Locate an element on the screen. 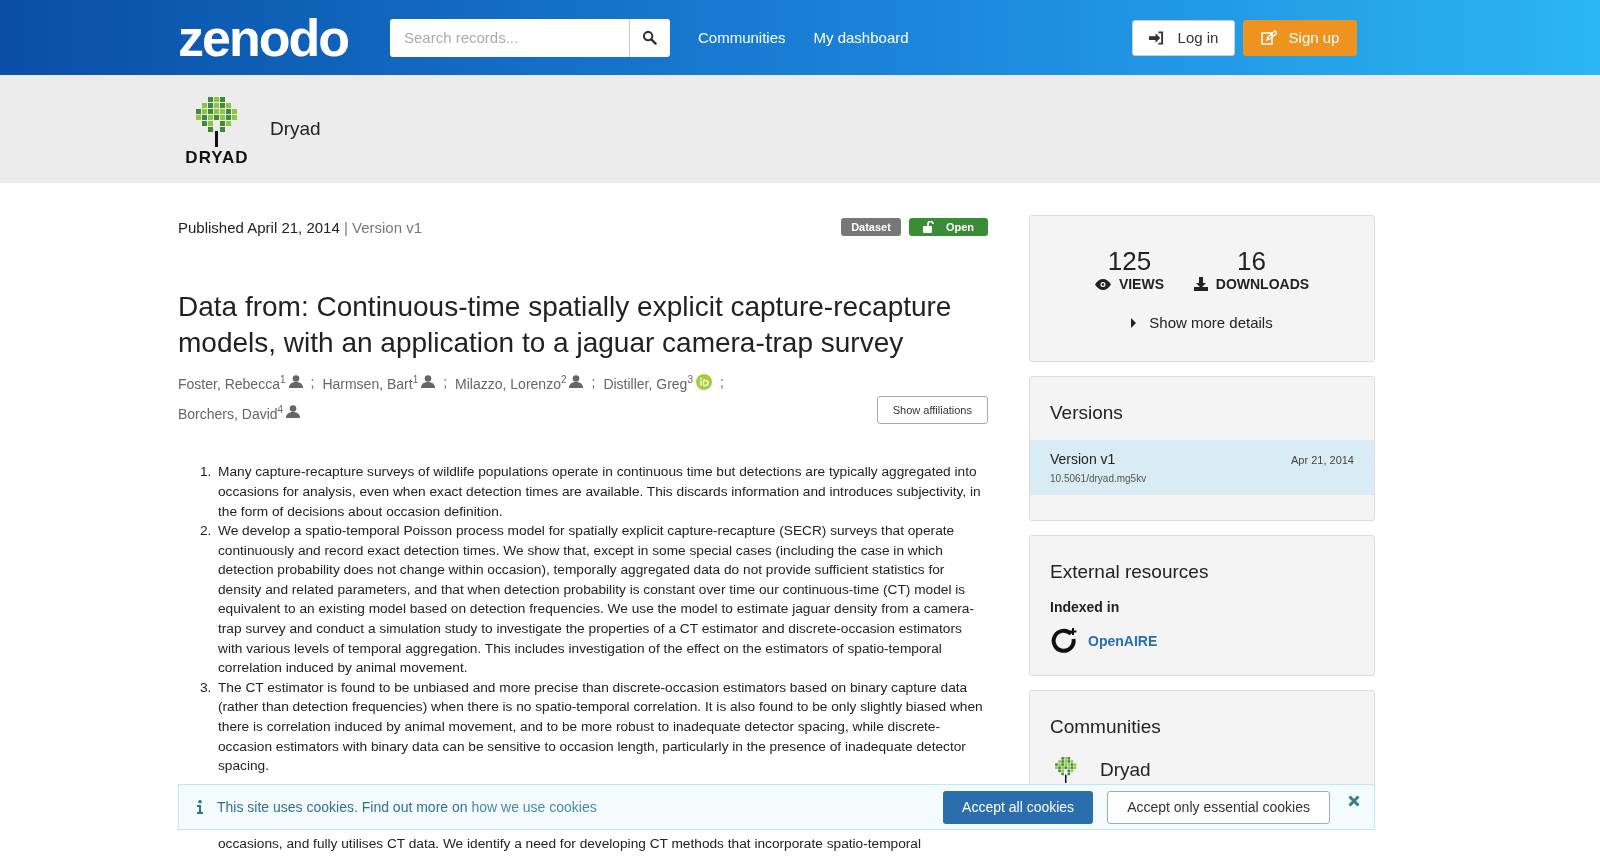  search-icon is located at coordinates (650, 37).